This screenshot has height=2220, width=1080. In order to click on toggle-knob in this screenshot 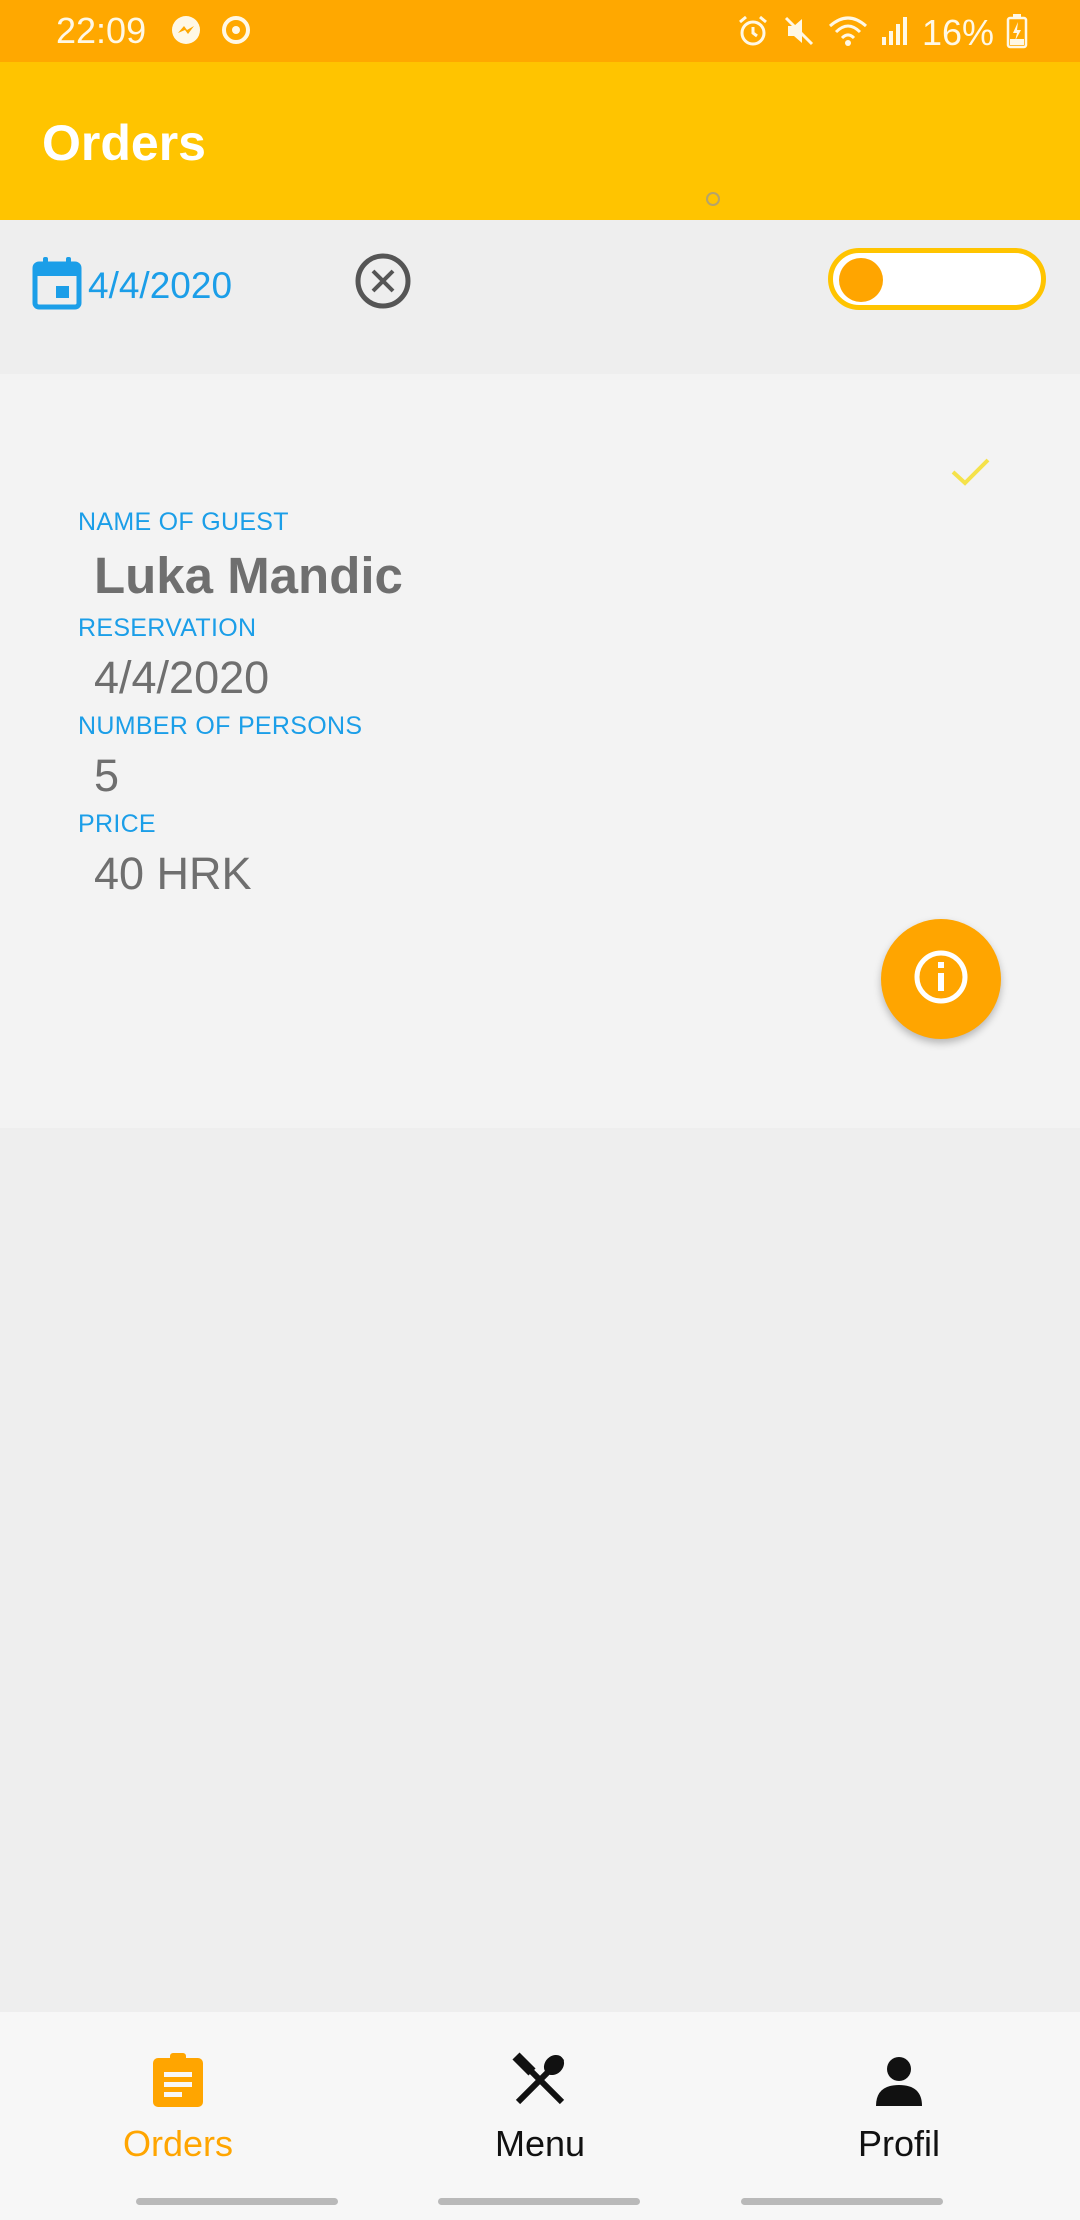, I will do `click(861, 280)`.